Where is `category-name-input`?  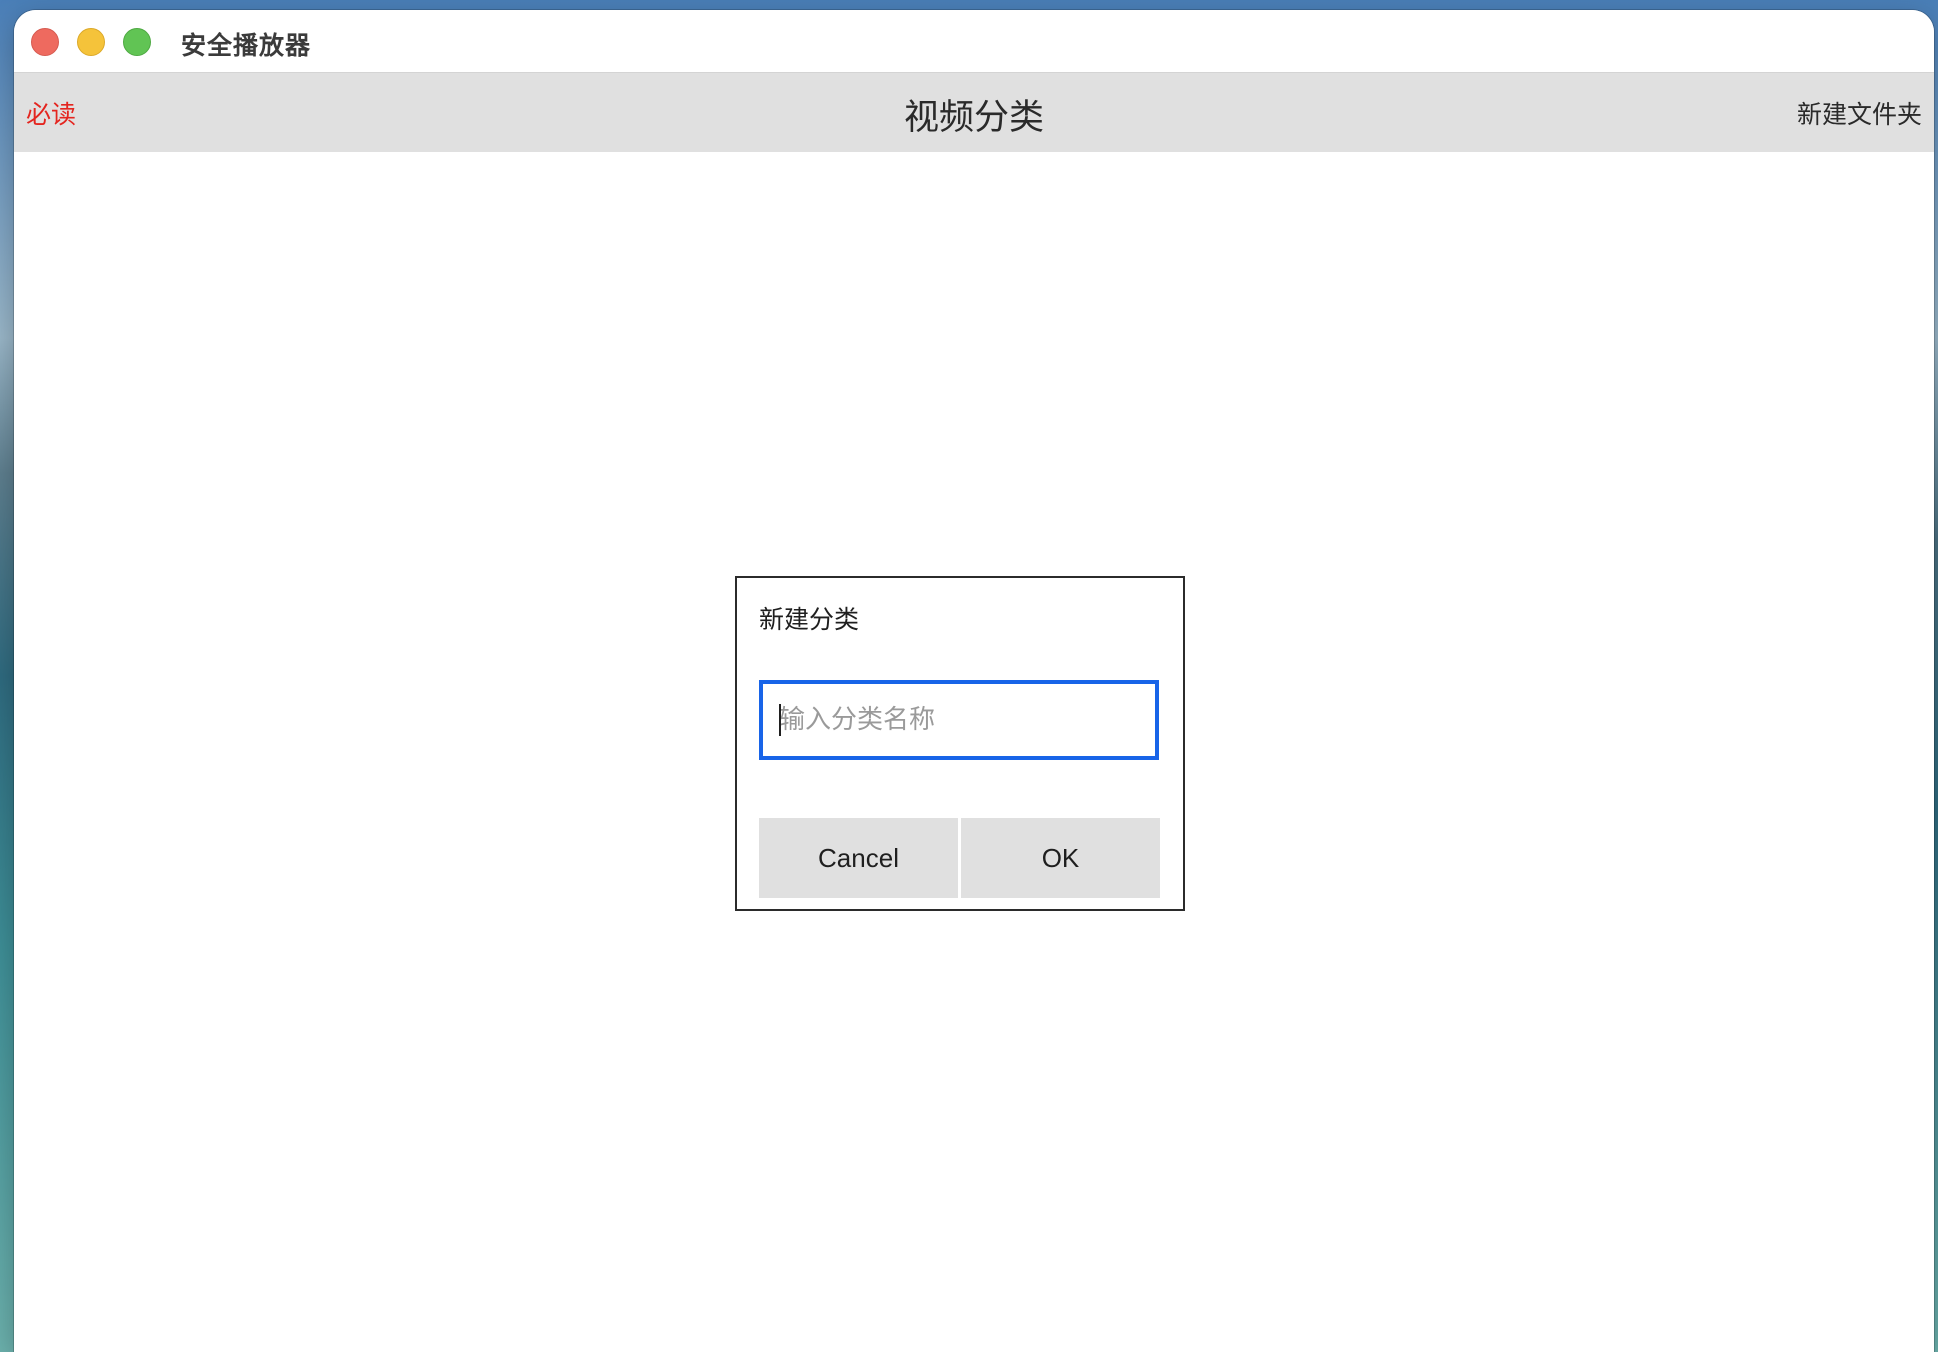
category-name-input is located at coordinates (959, 720).